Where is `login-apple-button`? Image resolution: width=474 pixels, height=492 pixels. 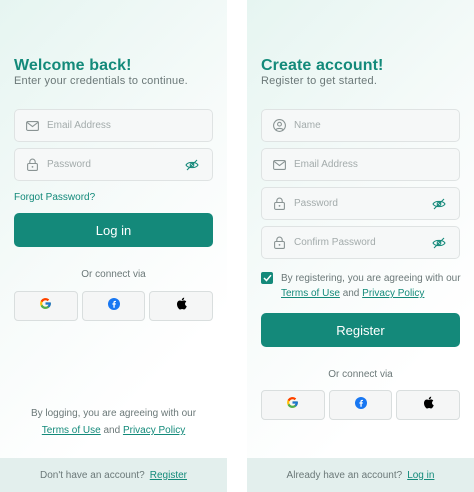 login-apple-button is located at coordinates (181, 306).